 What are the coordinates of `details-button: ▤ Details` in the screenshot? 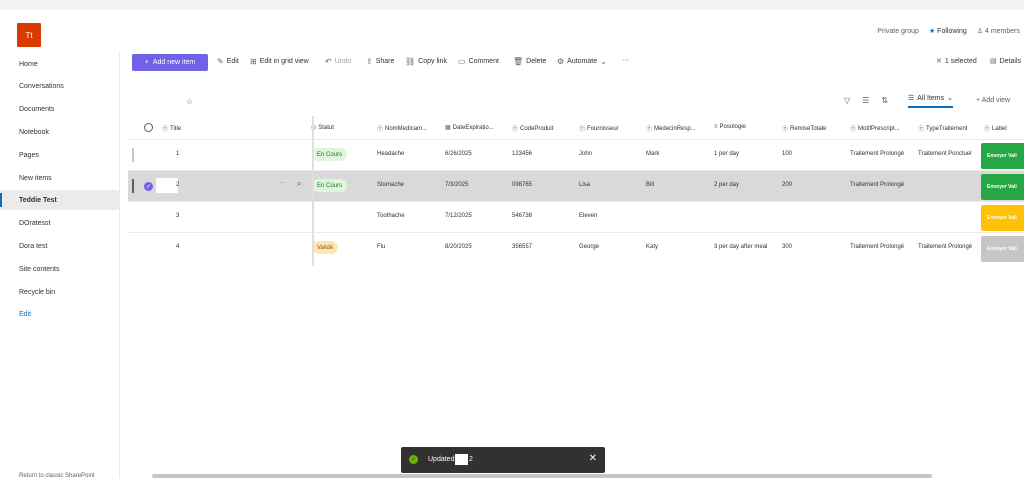 It's located at (1006, 61).